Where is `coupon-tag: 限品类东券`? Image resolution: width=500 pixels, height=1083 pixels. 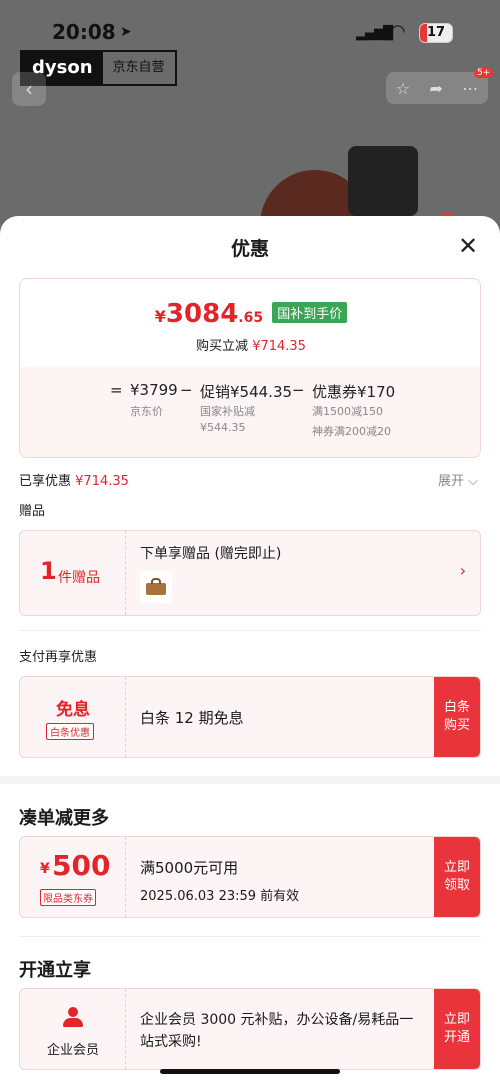 coupon-tag: 限品类东券 is located at coordinates (68, 897).